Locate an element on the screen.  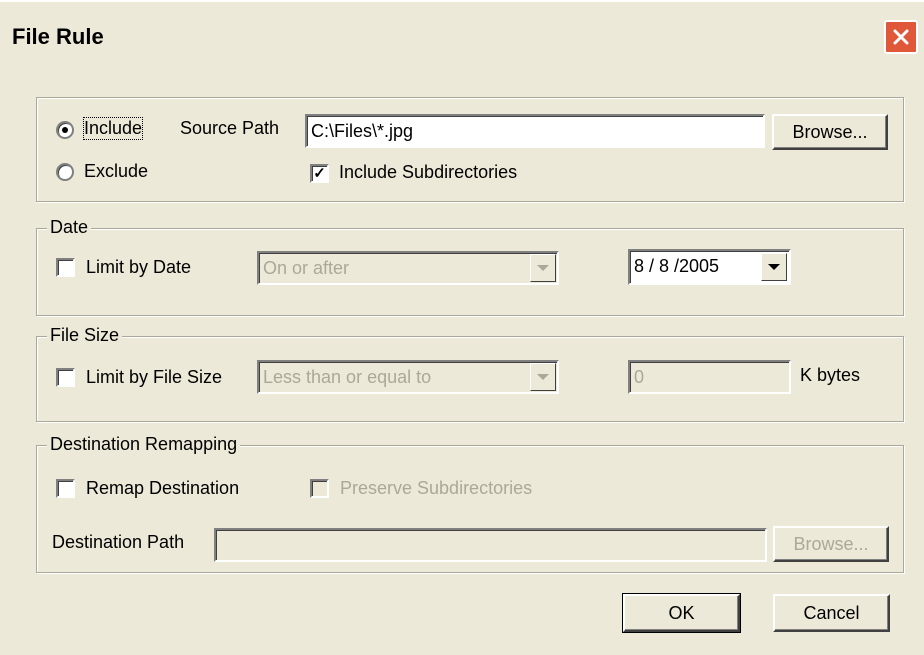
preserve-subdirectories-label: Preserve Subdirectories is located at coordinates (436, 488).